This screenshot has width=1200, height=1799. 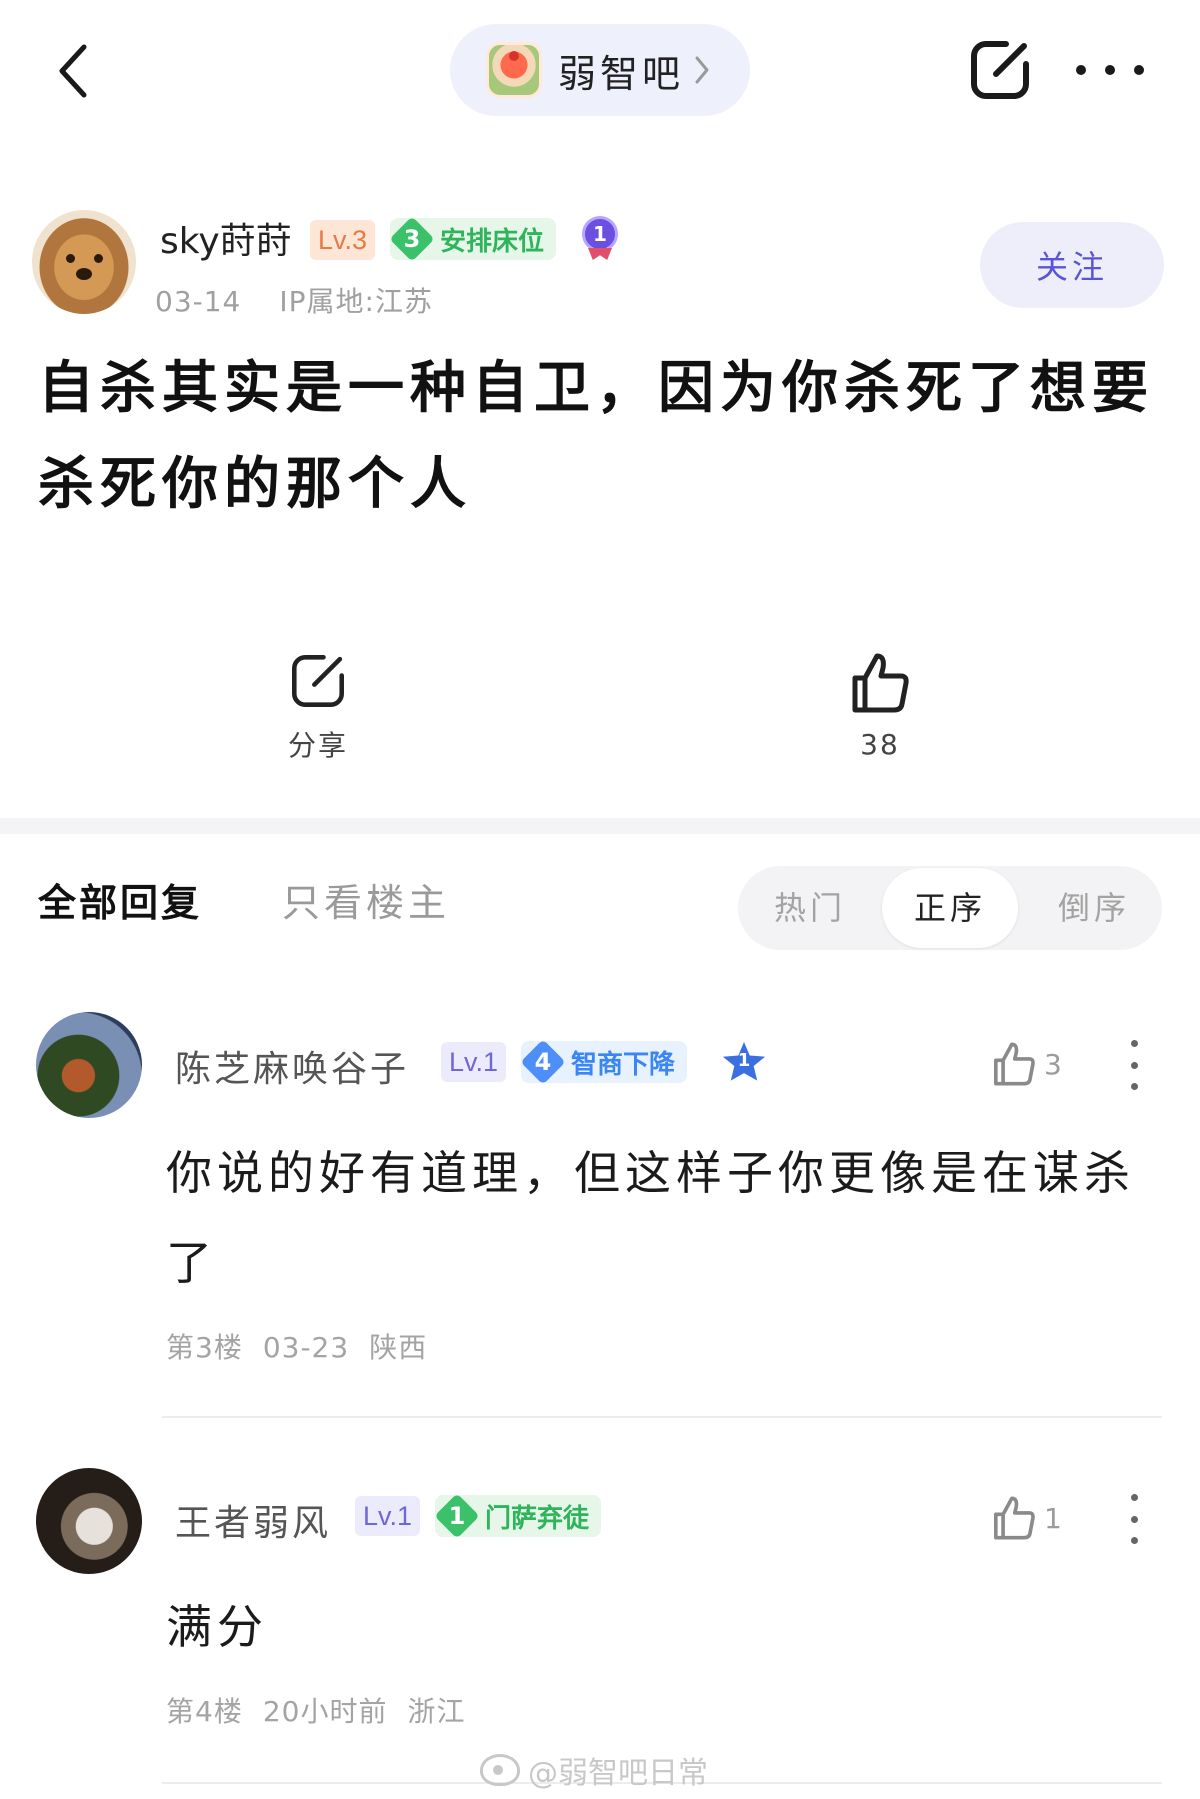 What do you see at coordinates (253, 1520) in the screenshot?
I see `reply-author-name: 王者弱风` at bounding box center [253, 1520].